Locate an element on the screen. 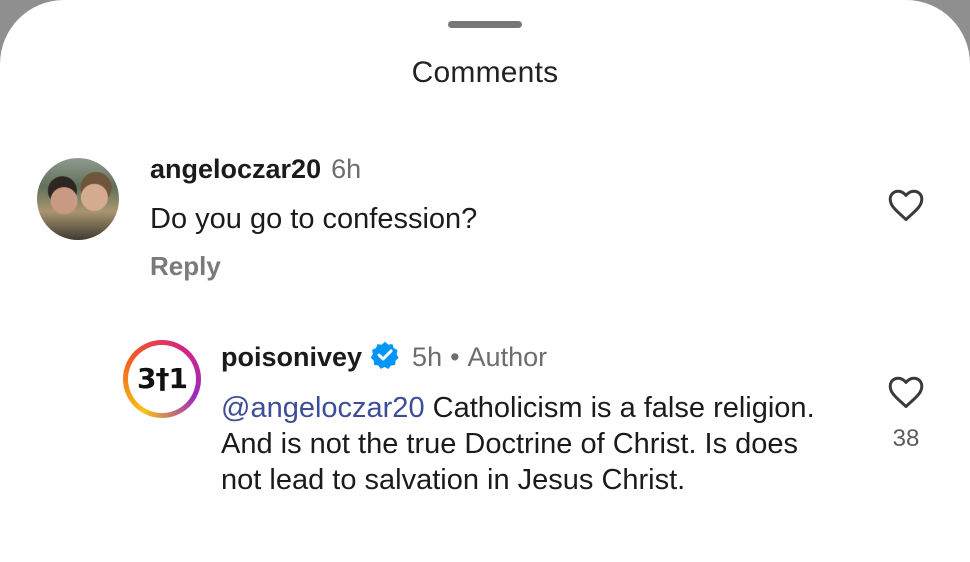 This screenshot has width=970, height=562. reply-header: poisonivey 5h • Author is located at coordinates (384, 356).